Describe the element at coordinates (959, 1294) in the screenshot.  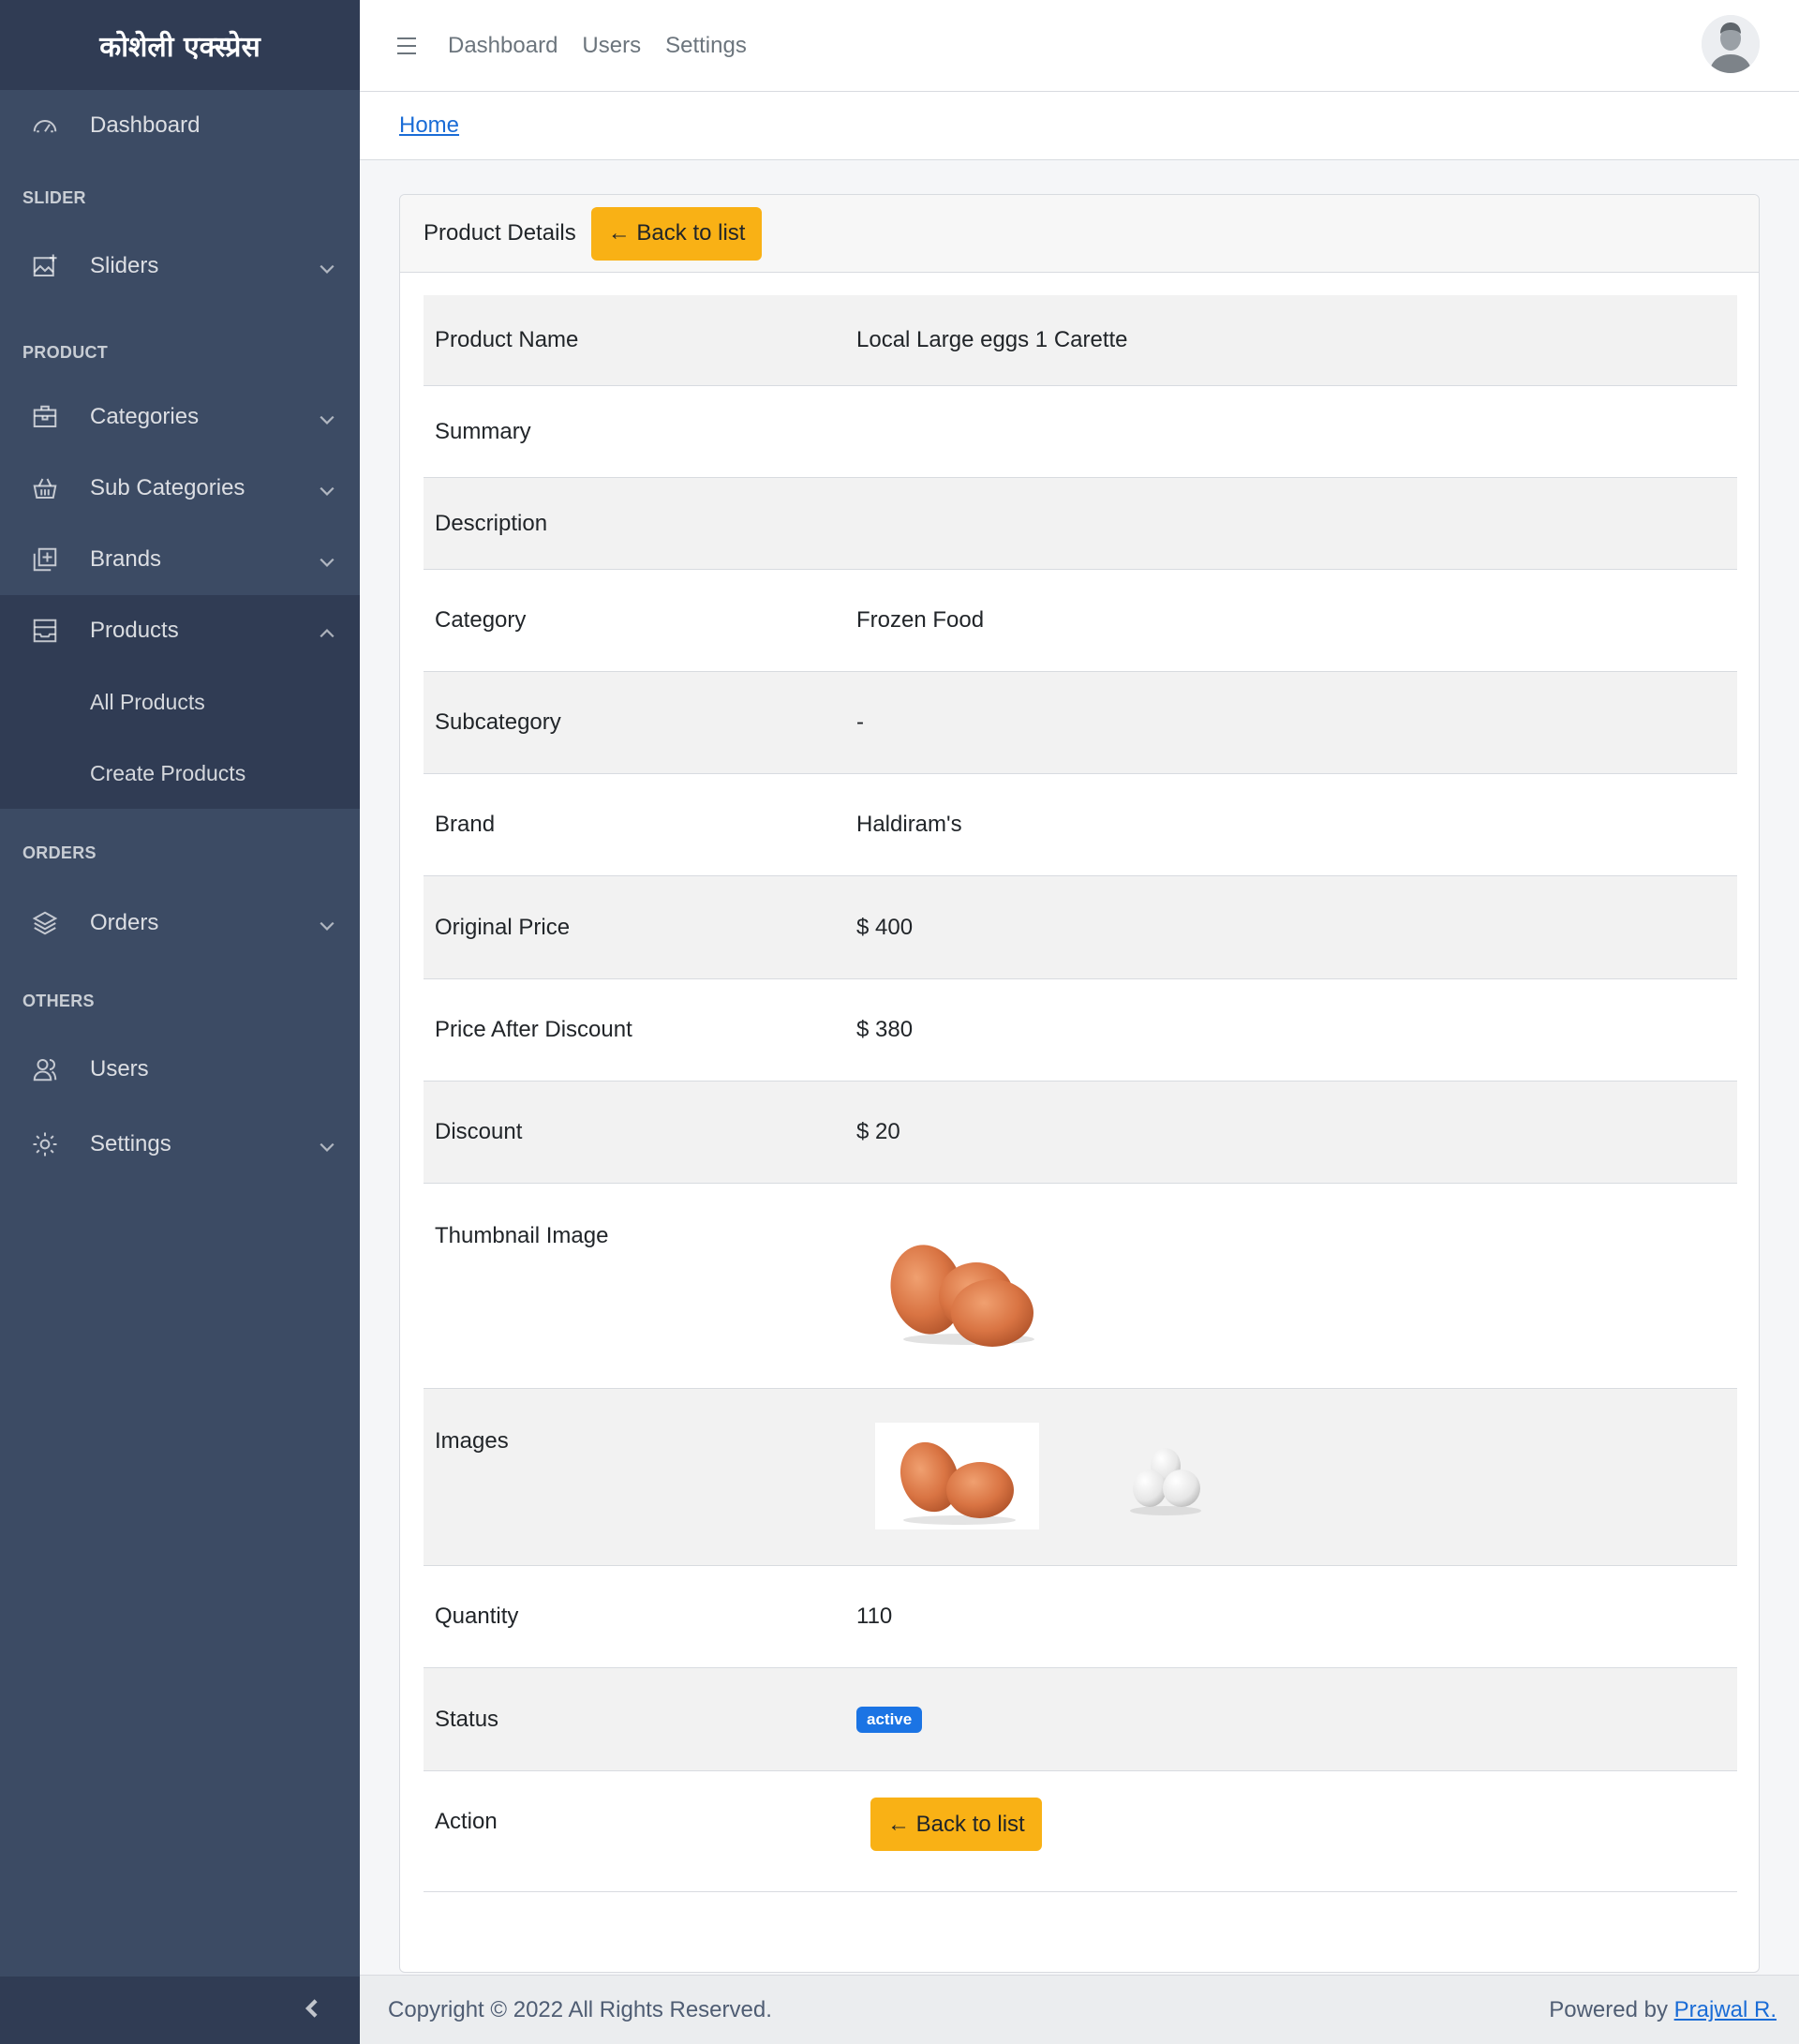
I see `thumbnail-image` at that location.